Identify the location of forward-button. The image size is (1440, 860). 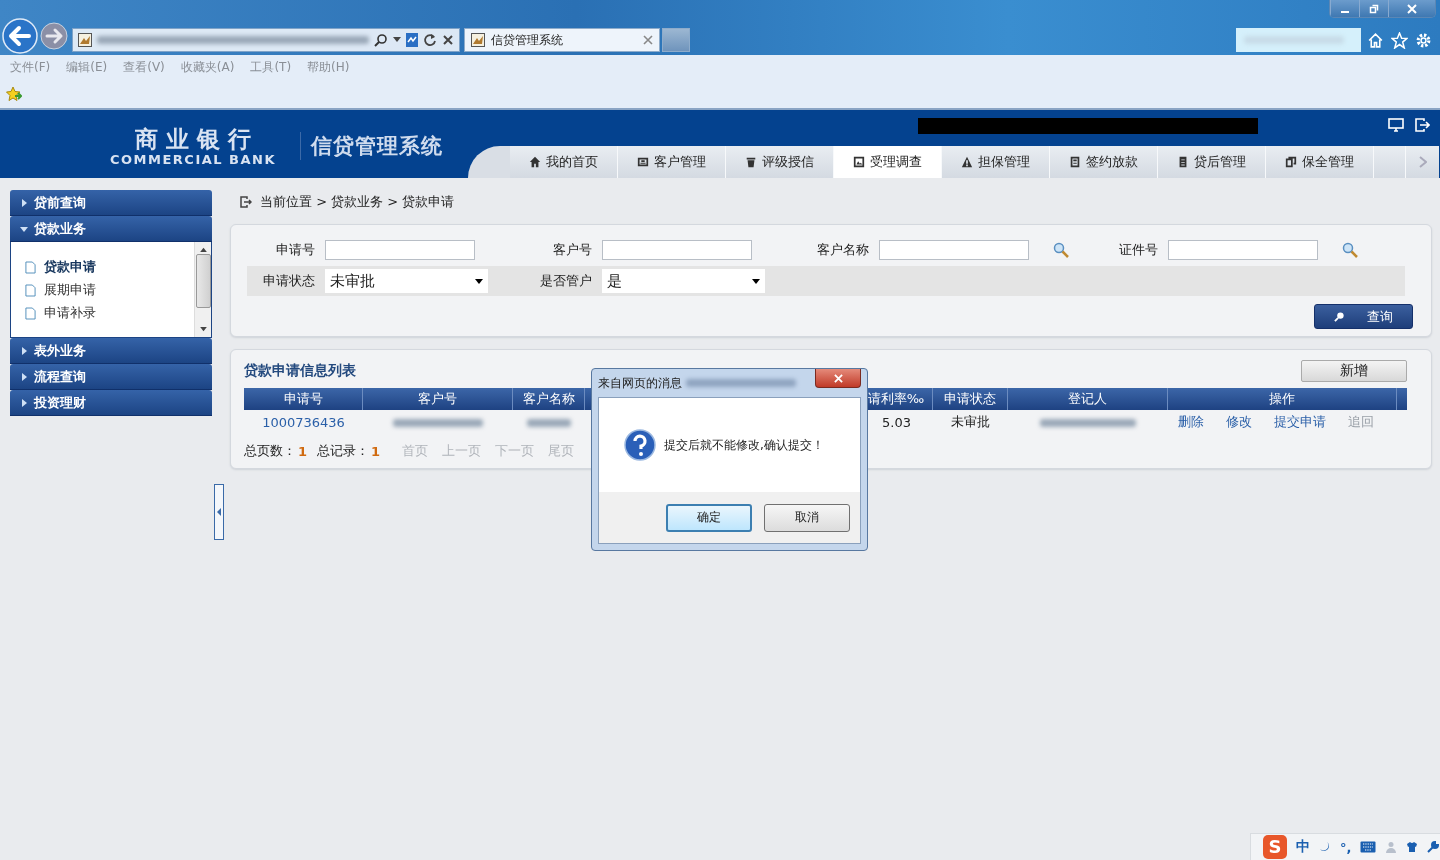
(54, 36).